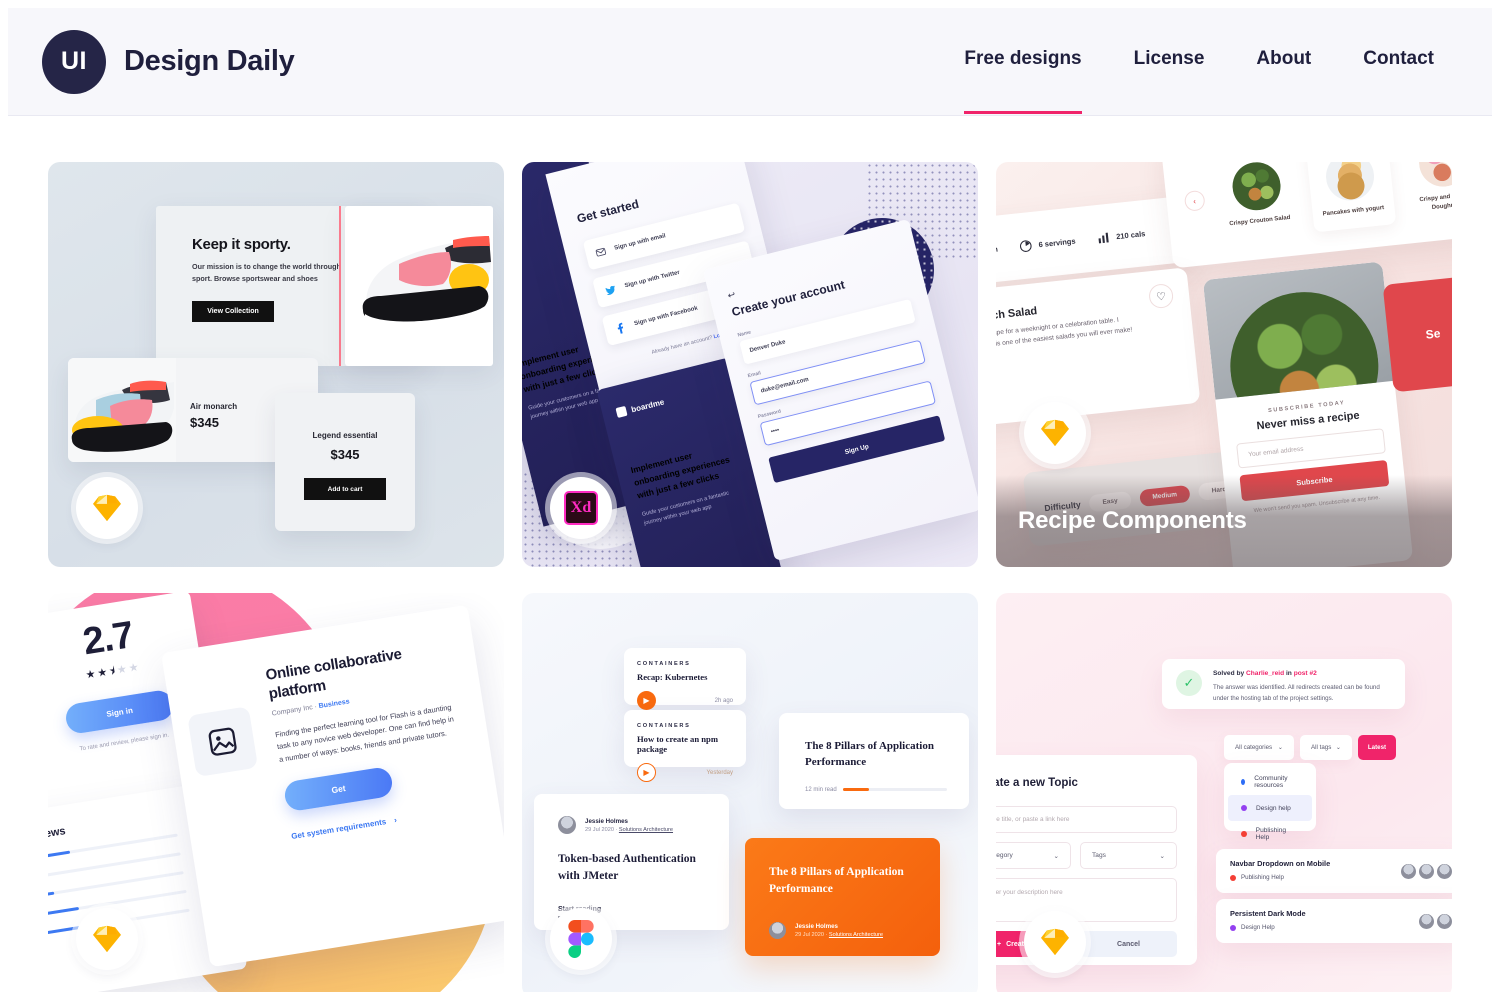 The width and height of the screenshot is (1500, 1000). I want to click on related-recipe-2: Pancakes with yogurt, so click(1351, 197).